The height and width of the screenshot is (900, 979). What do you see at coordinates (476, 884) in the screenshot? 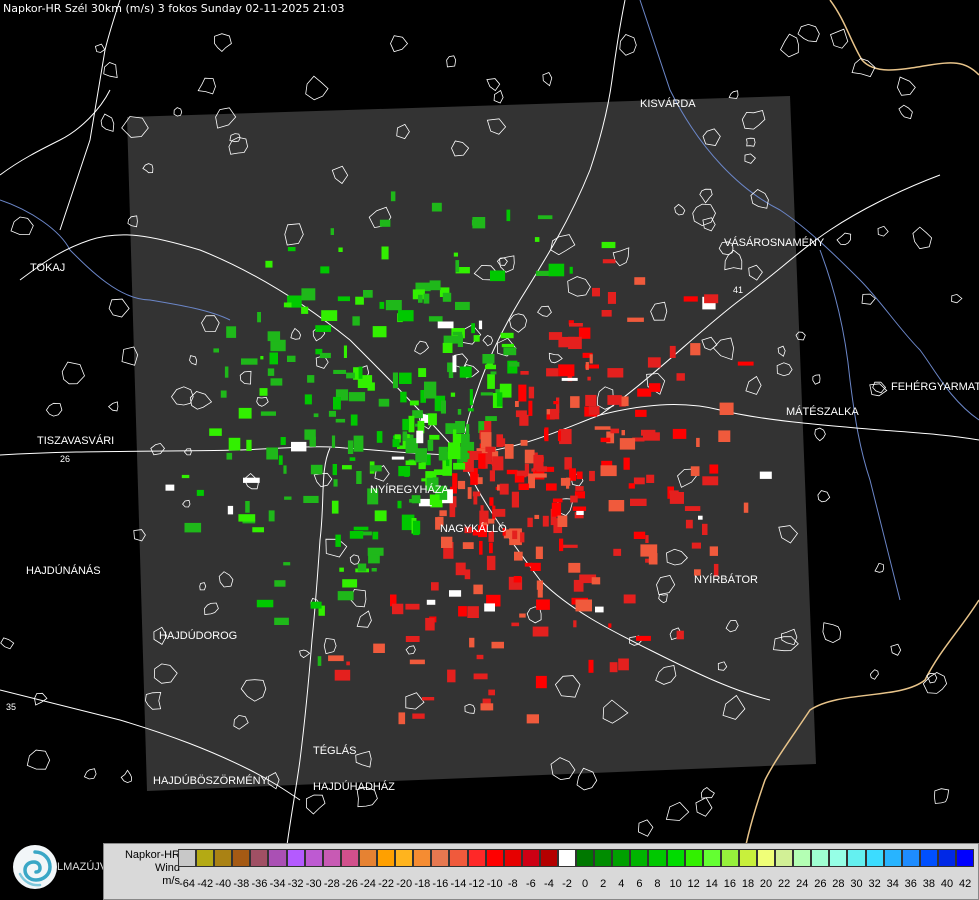
I see `legend-tick-label: -12` at bounding box center [476, 884].